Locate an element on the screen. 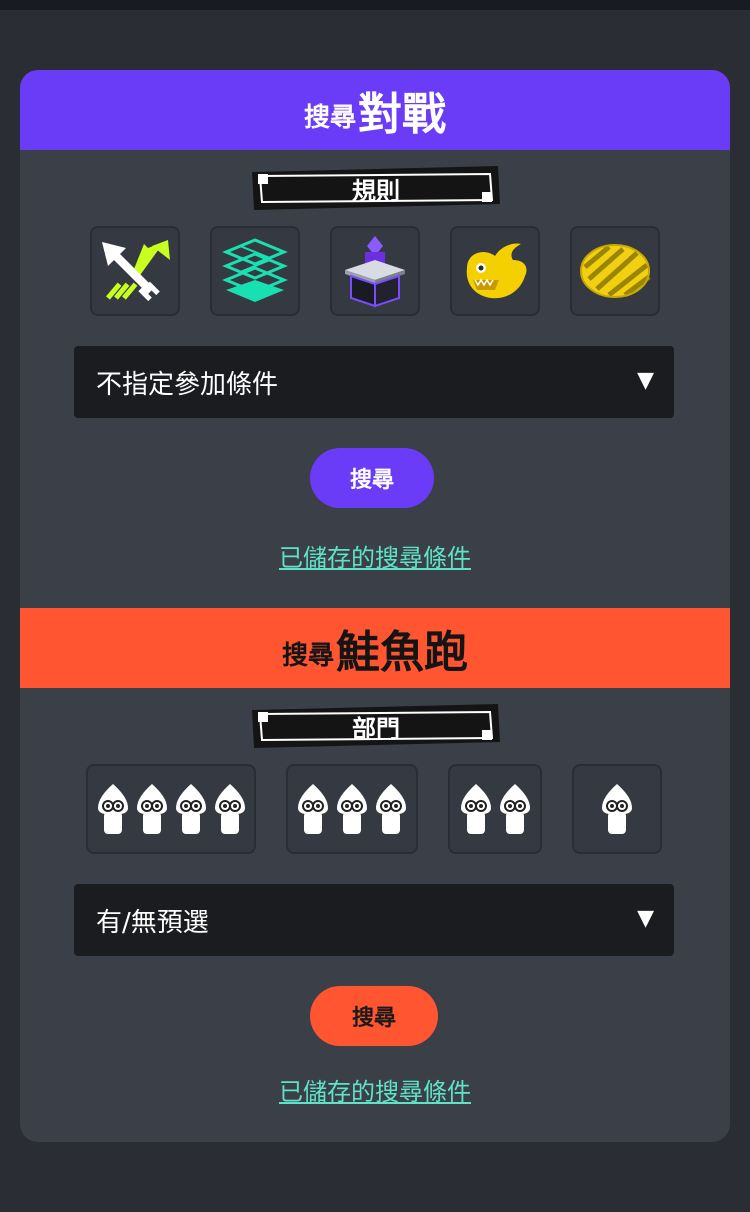  battle-header: 搜尋 對戰 is located at coordinates (375, 110).